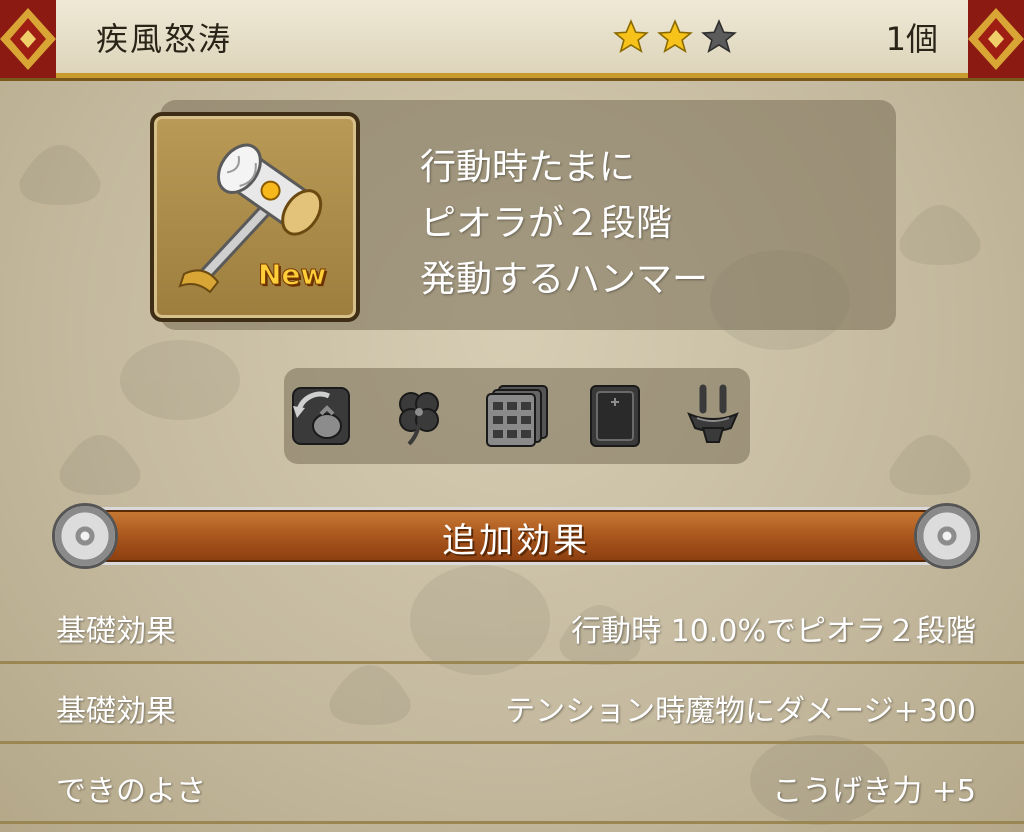 This screenshot has height=832, width=1024. I want to click on bag-cycle-icon, so click(321, 416).